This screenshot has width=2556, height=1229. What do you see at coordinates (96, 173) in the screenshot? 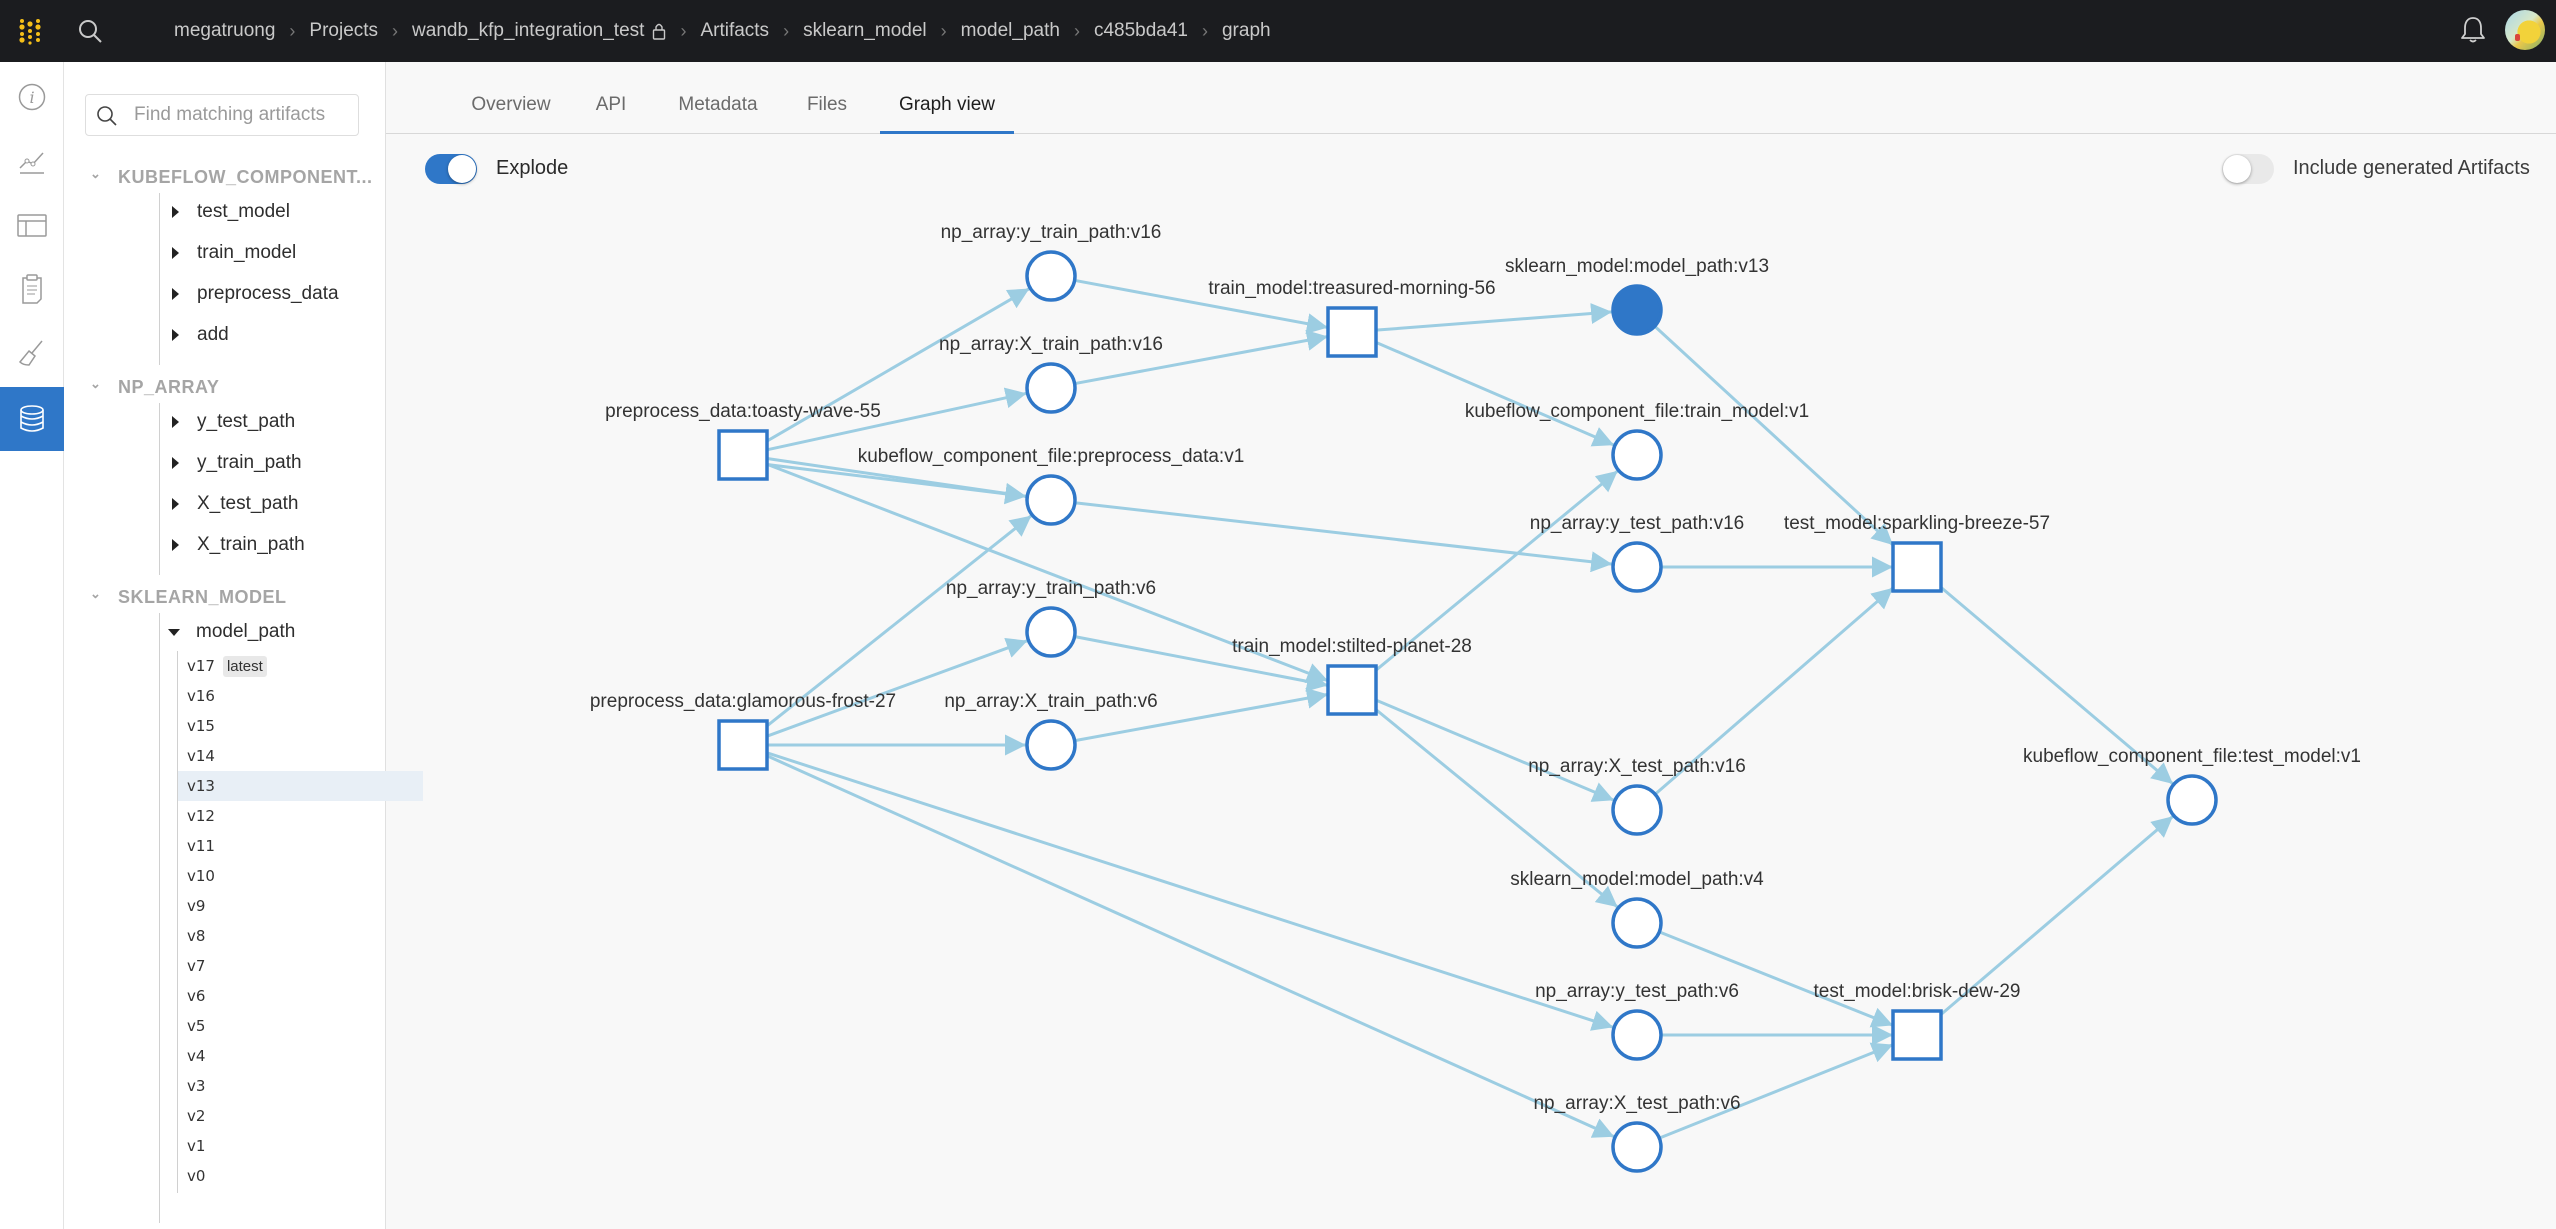
I see `chevron-down-icon: ⌄` at bounding box center [96, 173].